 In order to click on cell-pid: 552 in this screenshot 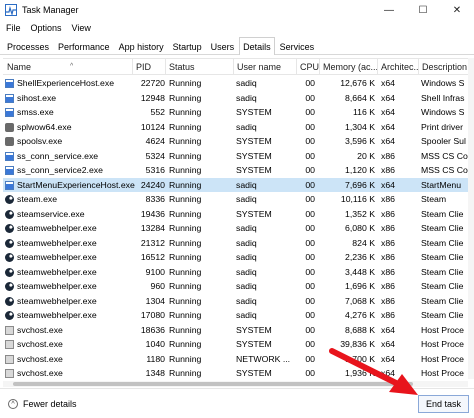, I will do `click(158, 112)`.